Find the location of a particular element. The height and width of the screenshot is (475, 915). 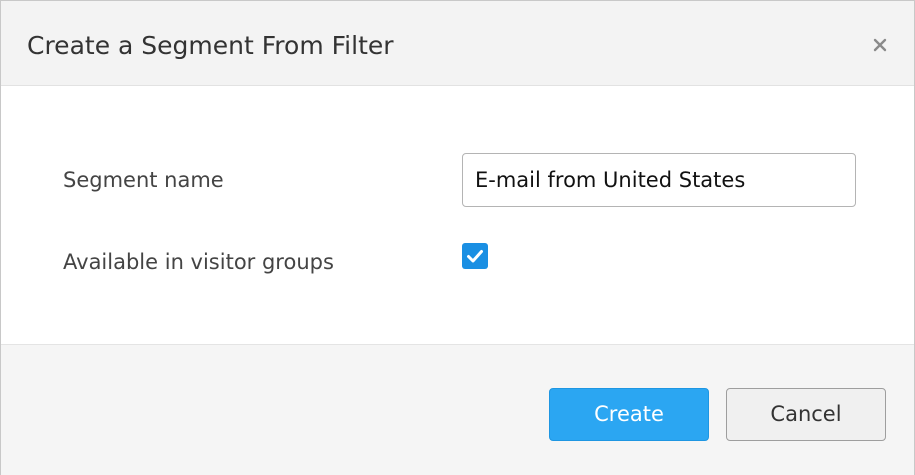

create-button: Create is located at coordinates (629, 414).